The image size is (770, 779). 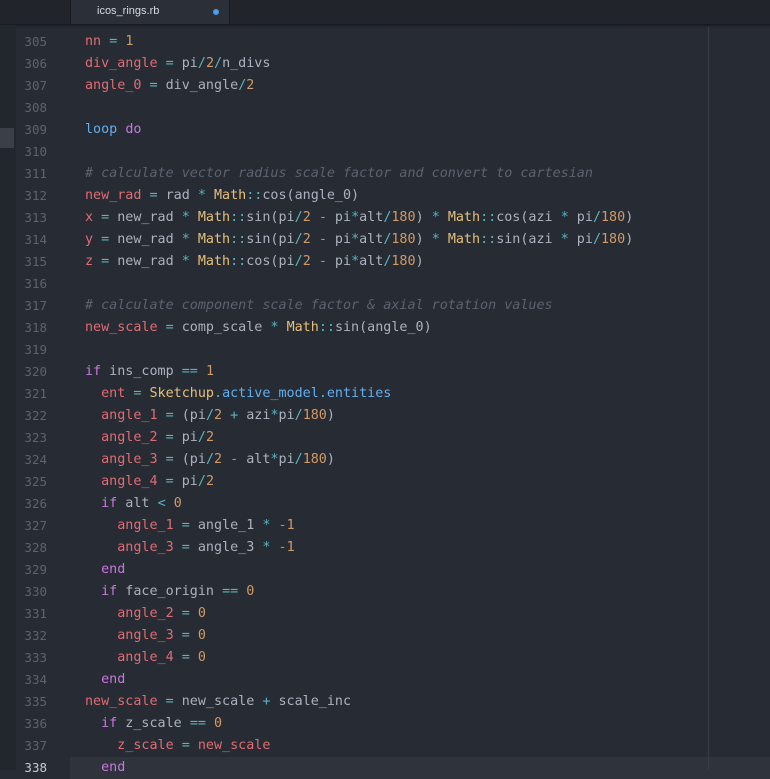 I want to click on code-token: div_angle, so click(x=121, y=63).